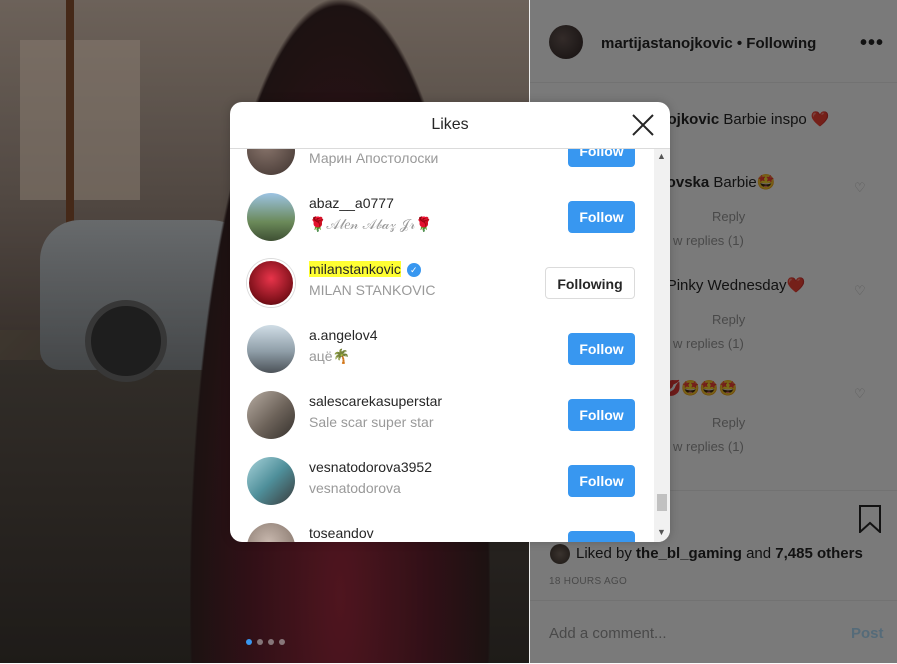 Image resolution: width=897 pixels, height=664 pixels. What do you see at coordinates (442, 482) in the screenshot?
I see `list-item: vesnatodorova3952 vesnatodorova Follow` at bounding box center [442, 482].